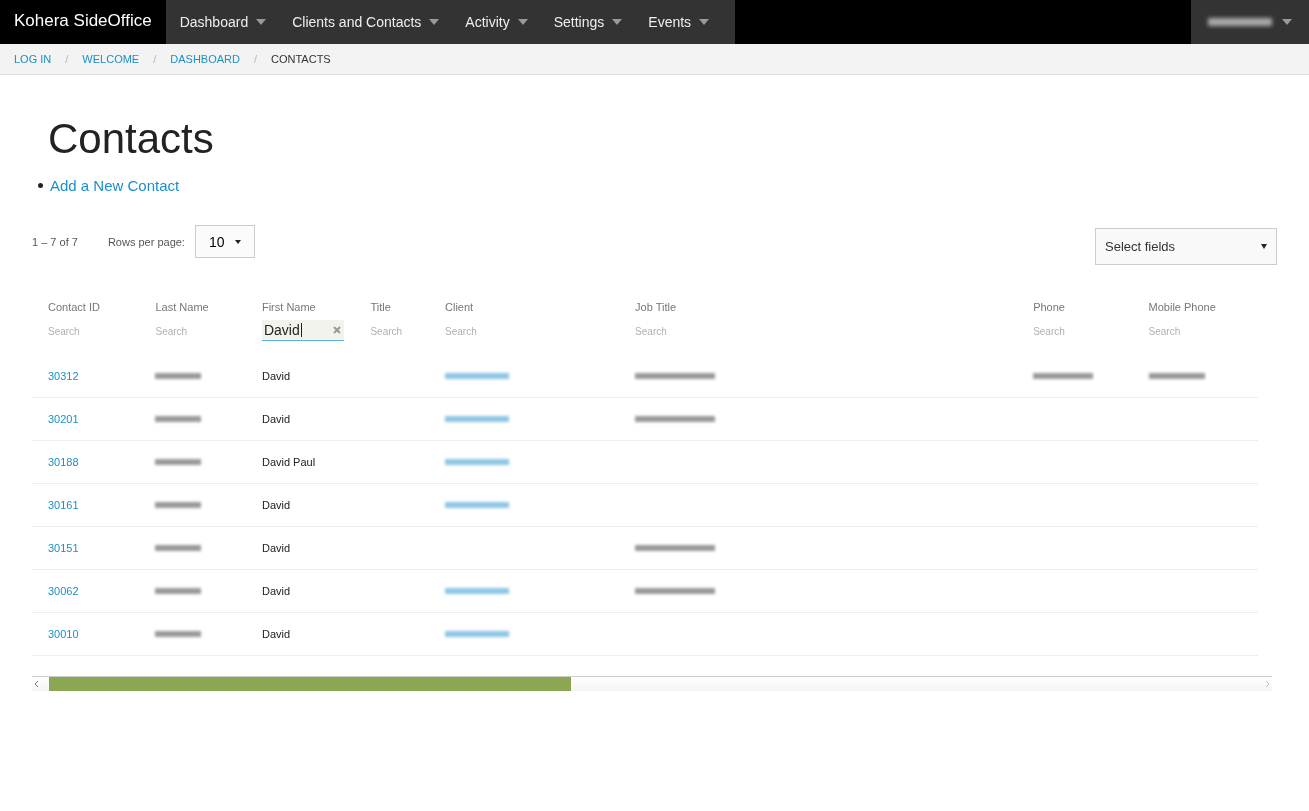  Describe the element at coordinates (336, 330) in the screenshot. I see `clear-icon` at that location.